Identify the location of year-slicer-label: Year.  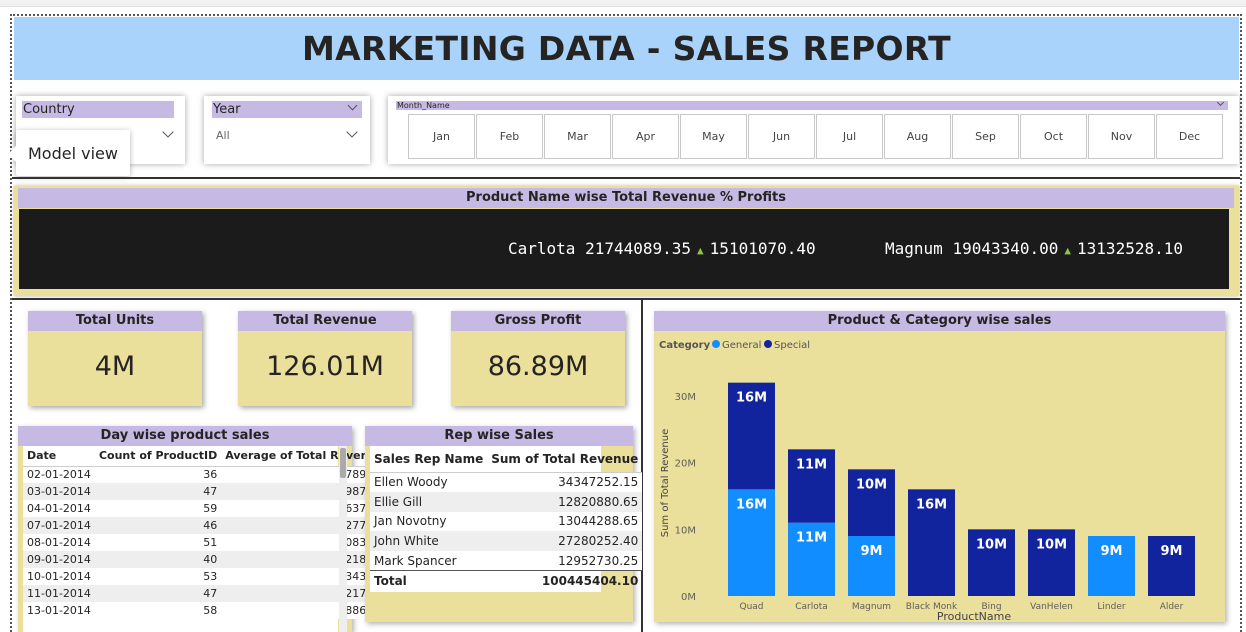
(287, 109).